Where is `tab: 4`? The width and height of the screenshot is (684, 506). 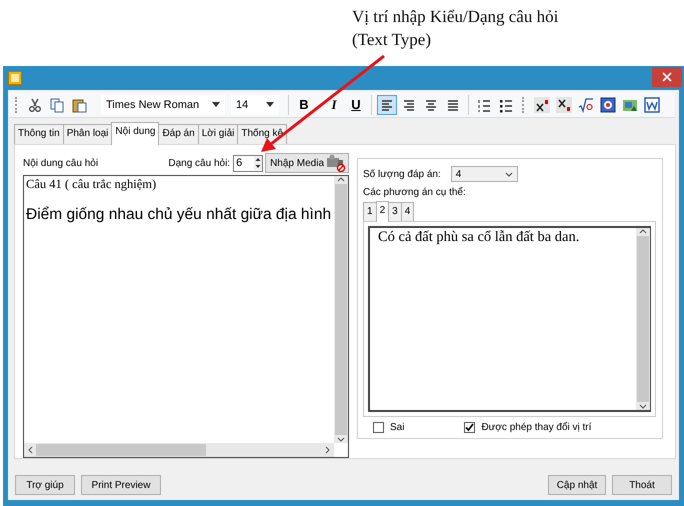
tab: 4 is located at coordinates (407, 211).